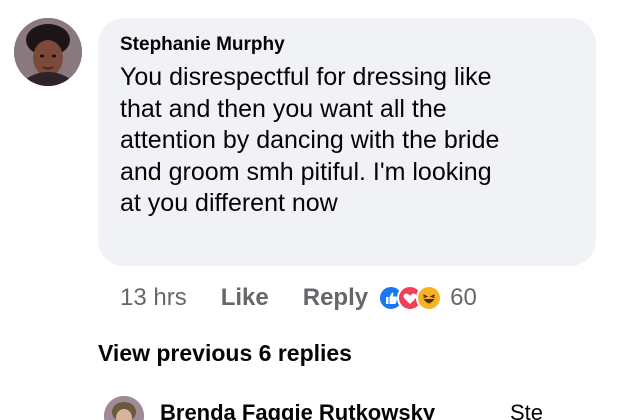 The height and width of the screenshot is (420, 620). I want to click on comment-text-line: You disrespectful for dressing like, so click(306, 77).